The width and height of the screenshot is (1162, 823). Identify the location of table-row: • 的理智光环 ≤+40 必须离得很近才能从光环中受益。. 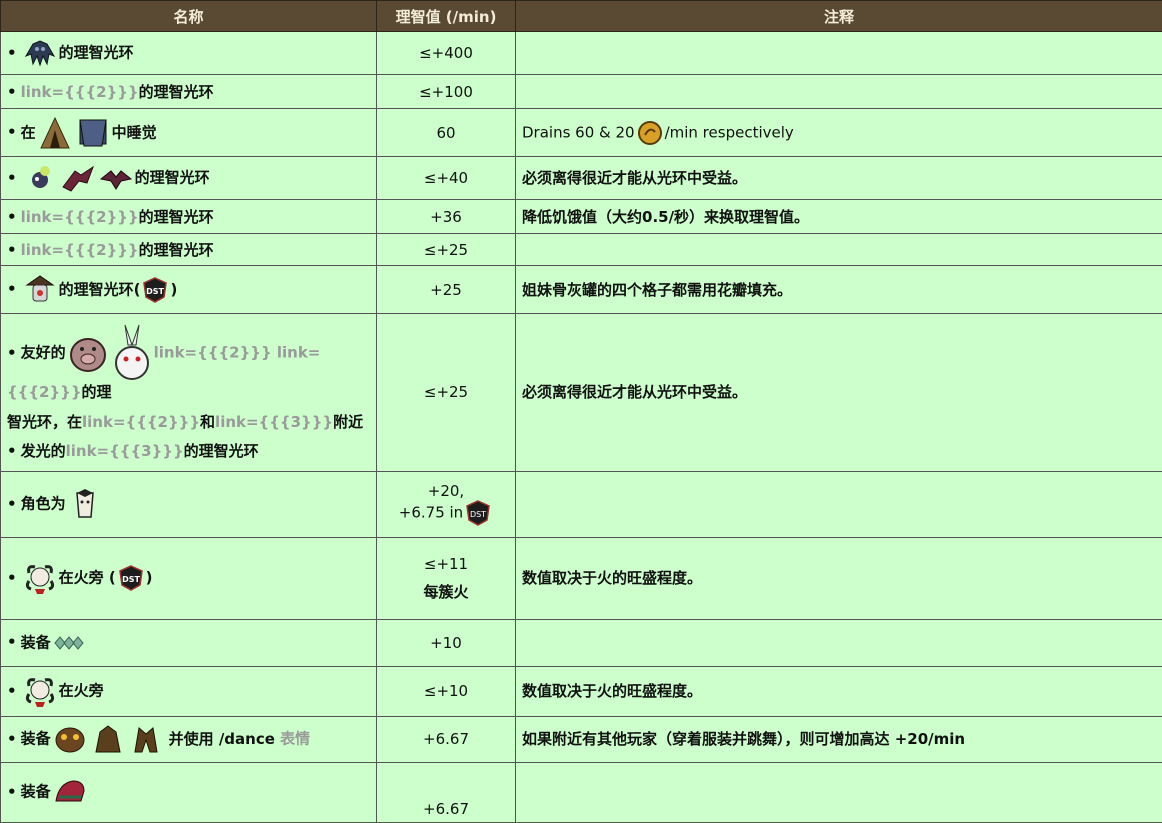
(581, 178).